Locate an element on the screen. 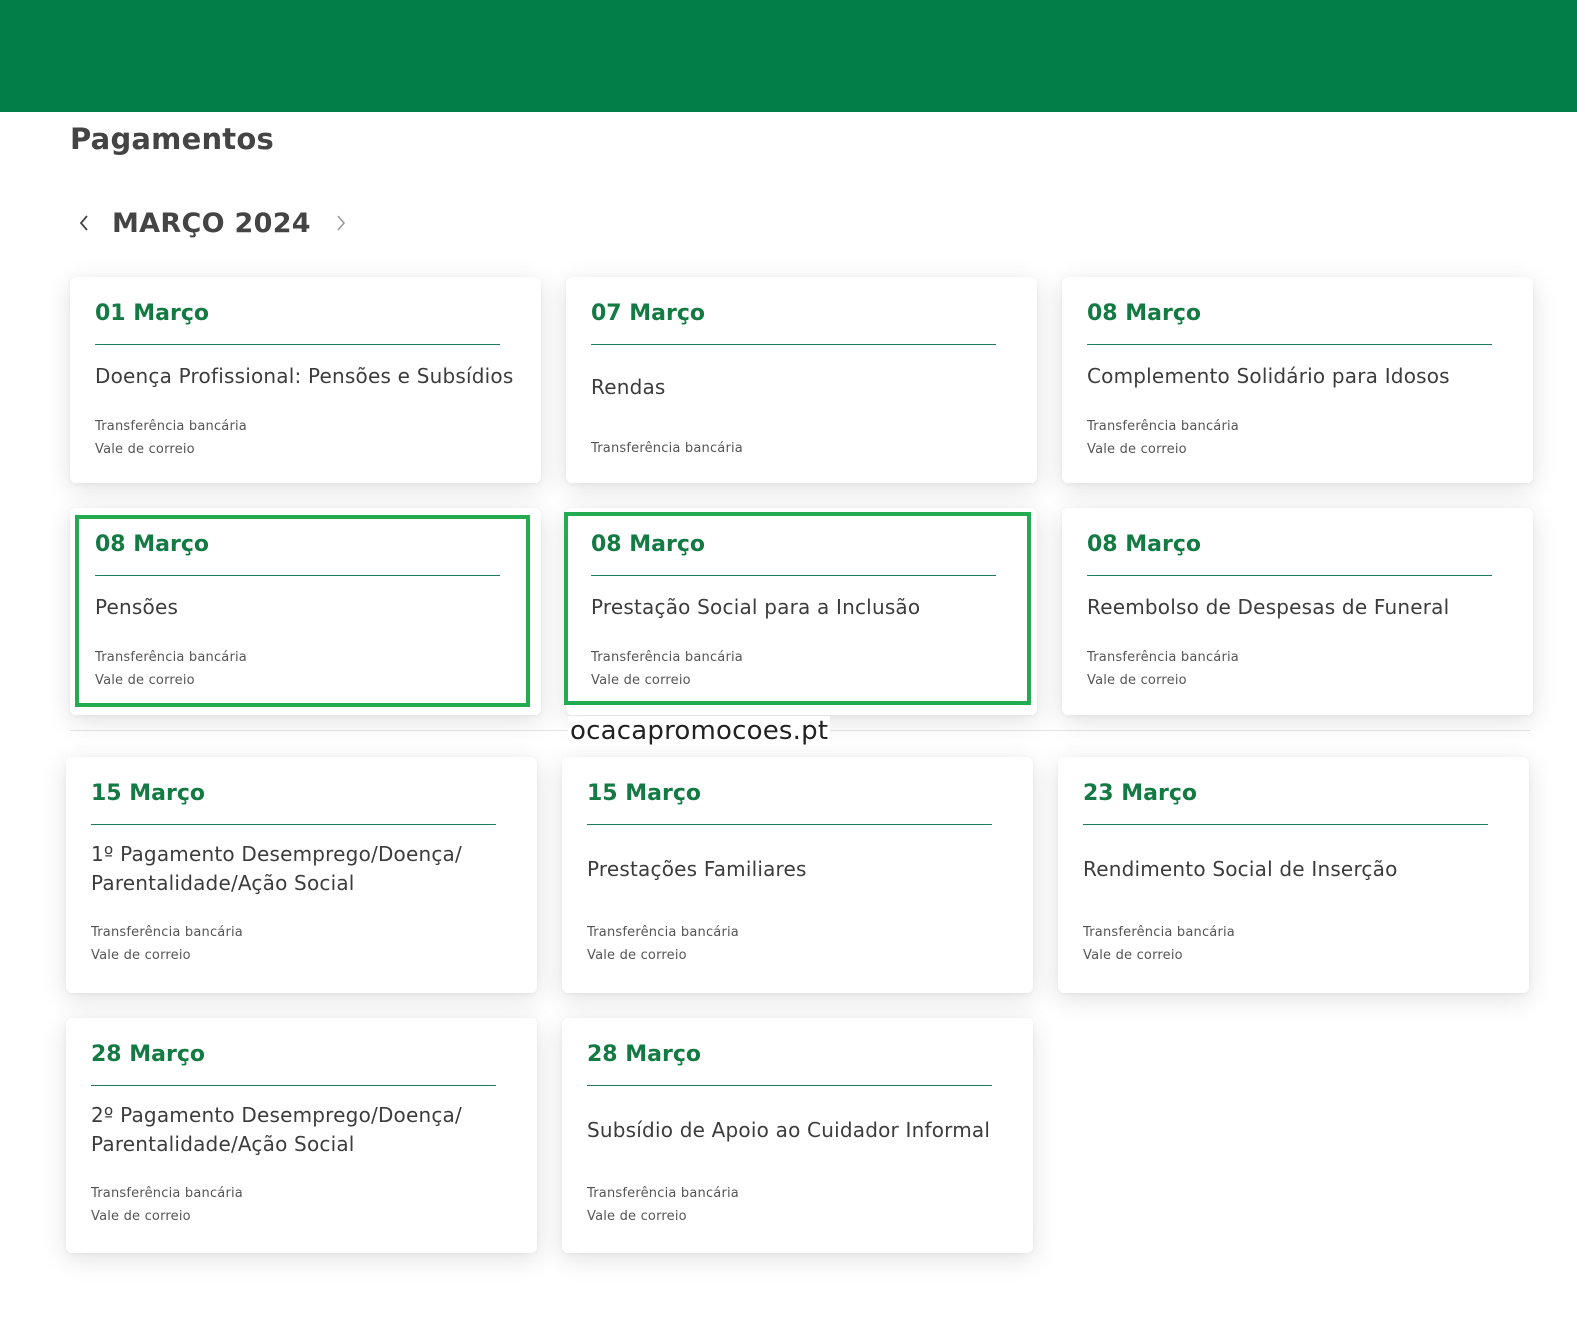 This screenshot has width=1577, height=1325. current-month-label: MARÇO 2024 is located at coordinates (211, 223).